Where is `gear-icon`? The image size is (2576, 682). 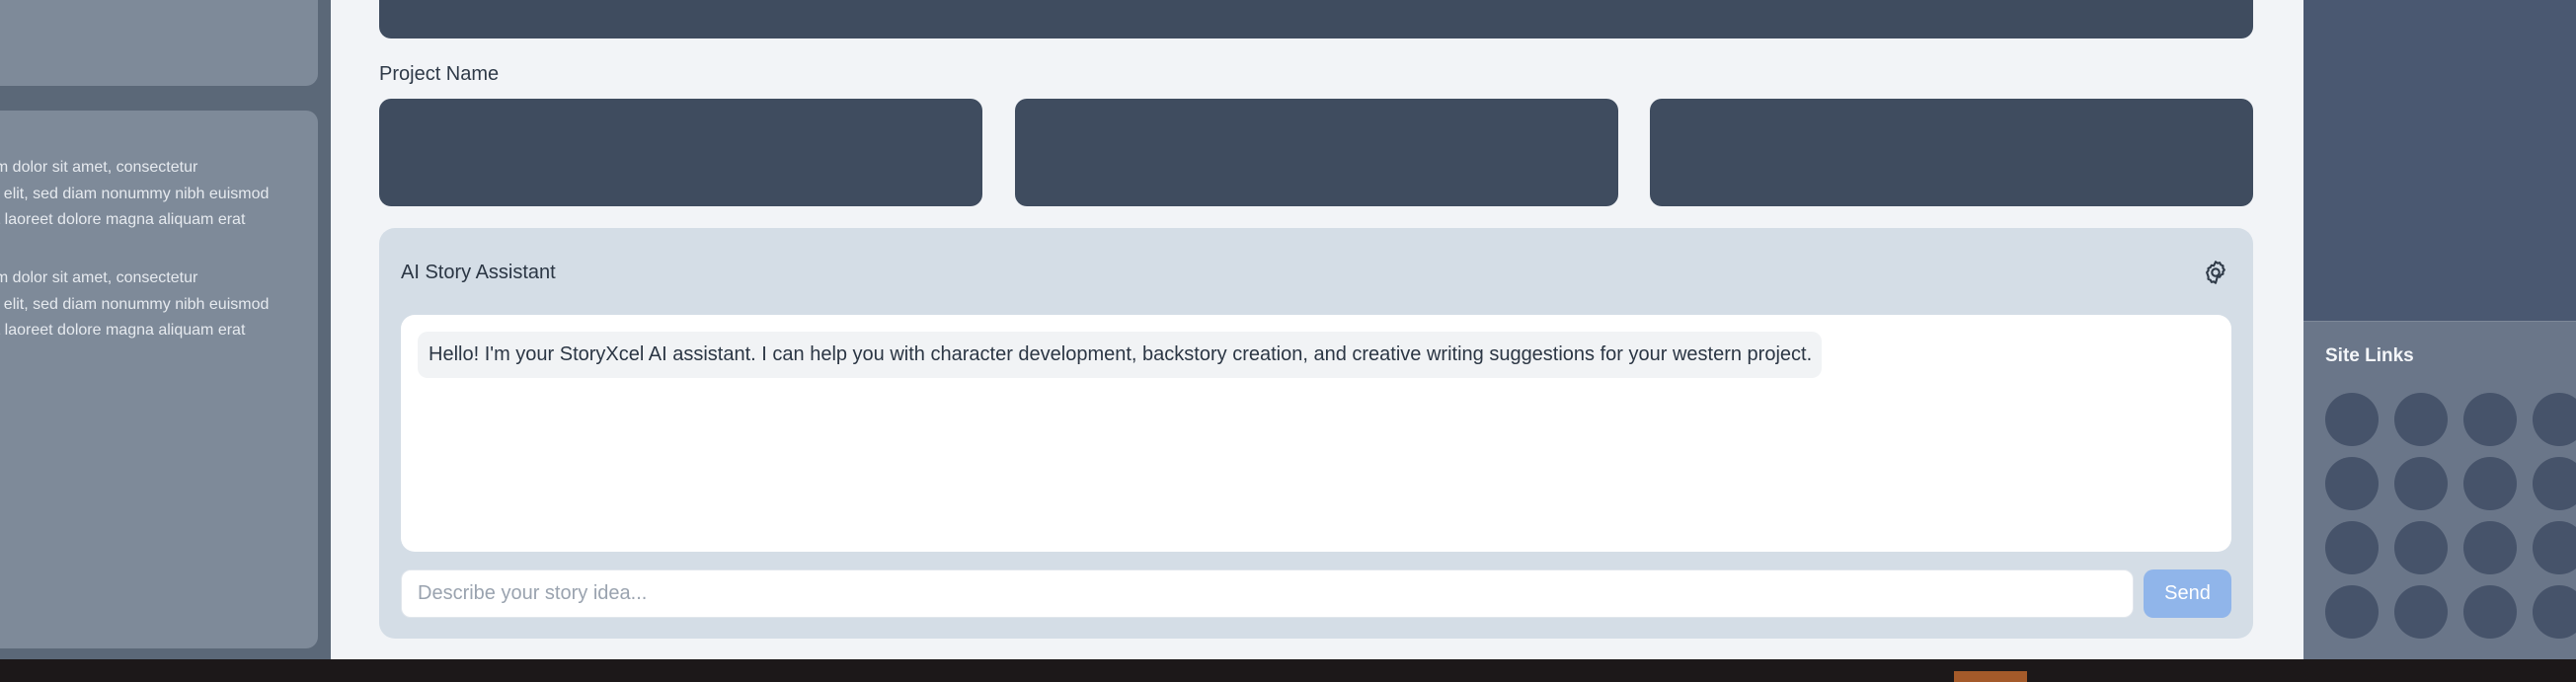 gear-icon is located at coordinates (2215, 272).